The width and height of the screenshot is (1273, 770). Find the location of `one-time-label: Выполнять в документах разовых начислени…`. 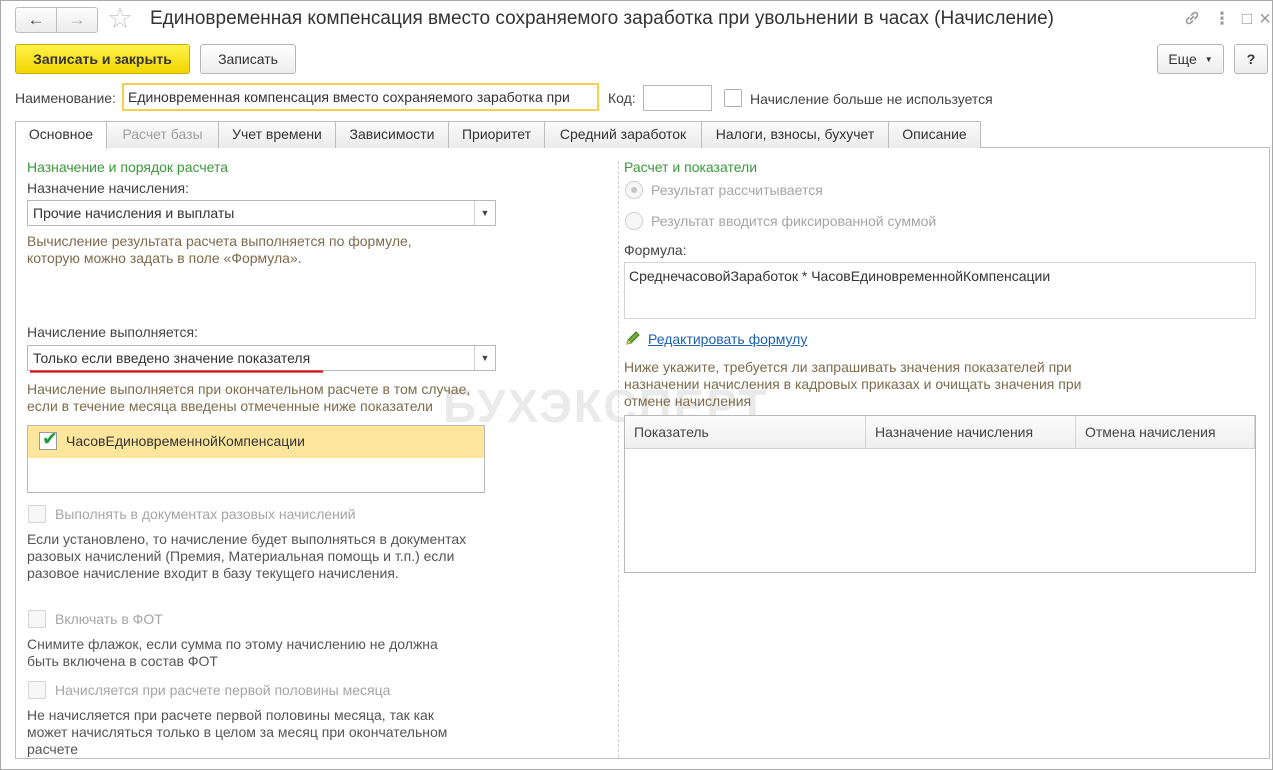

one-time-label: Выполнять в документах разовых начислени… is located at coordinates (205, 514).